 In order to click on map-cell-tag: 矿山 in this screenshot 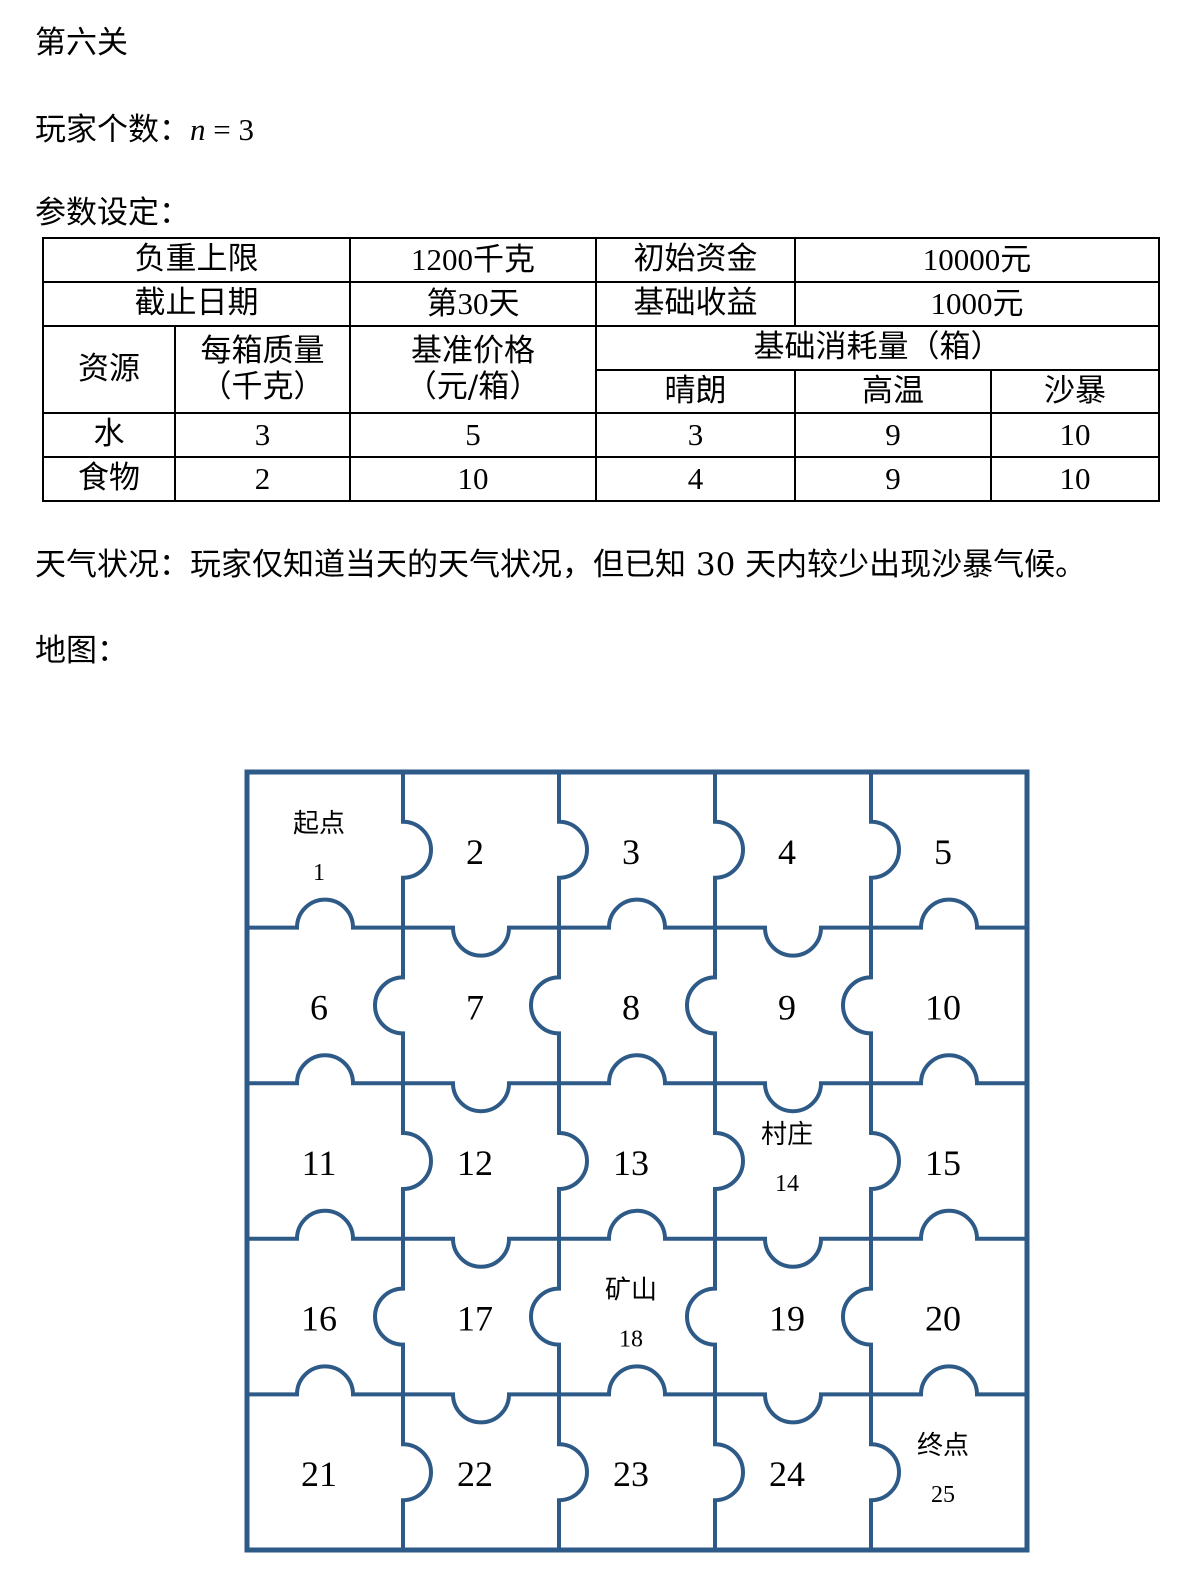, I will do `click(631, 1291)`.